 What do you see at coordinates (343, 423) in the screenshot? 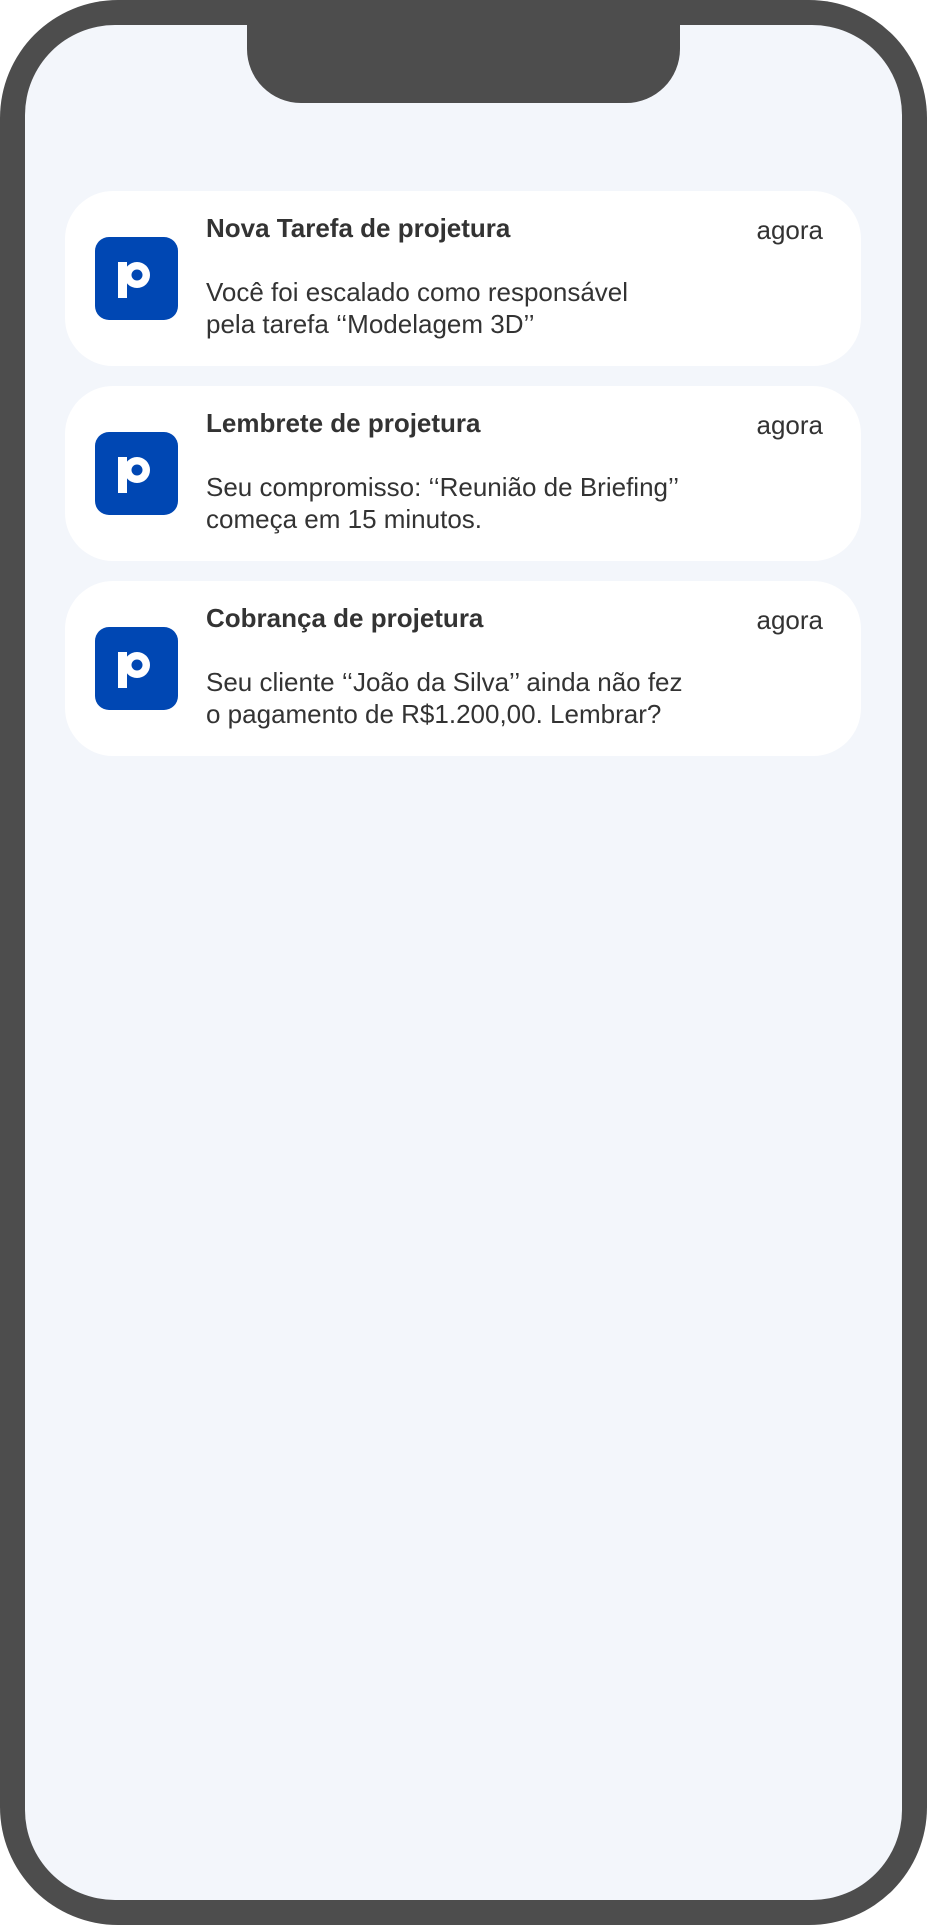
I see `notification-title: Lembrete de projetura` at bounding box center [343, 423].